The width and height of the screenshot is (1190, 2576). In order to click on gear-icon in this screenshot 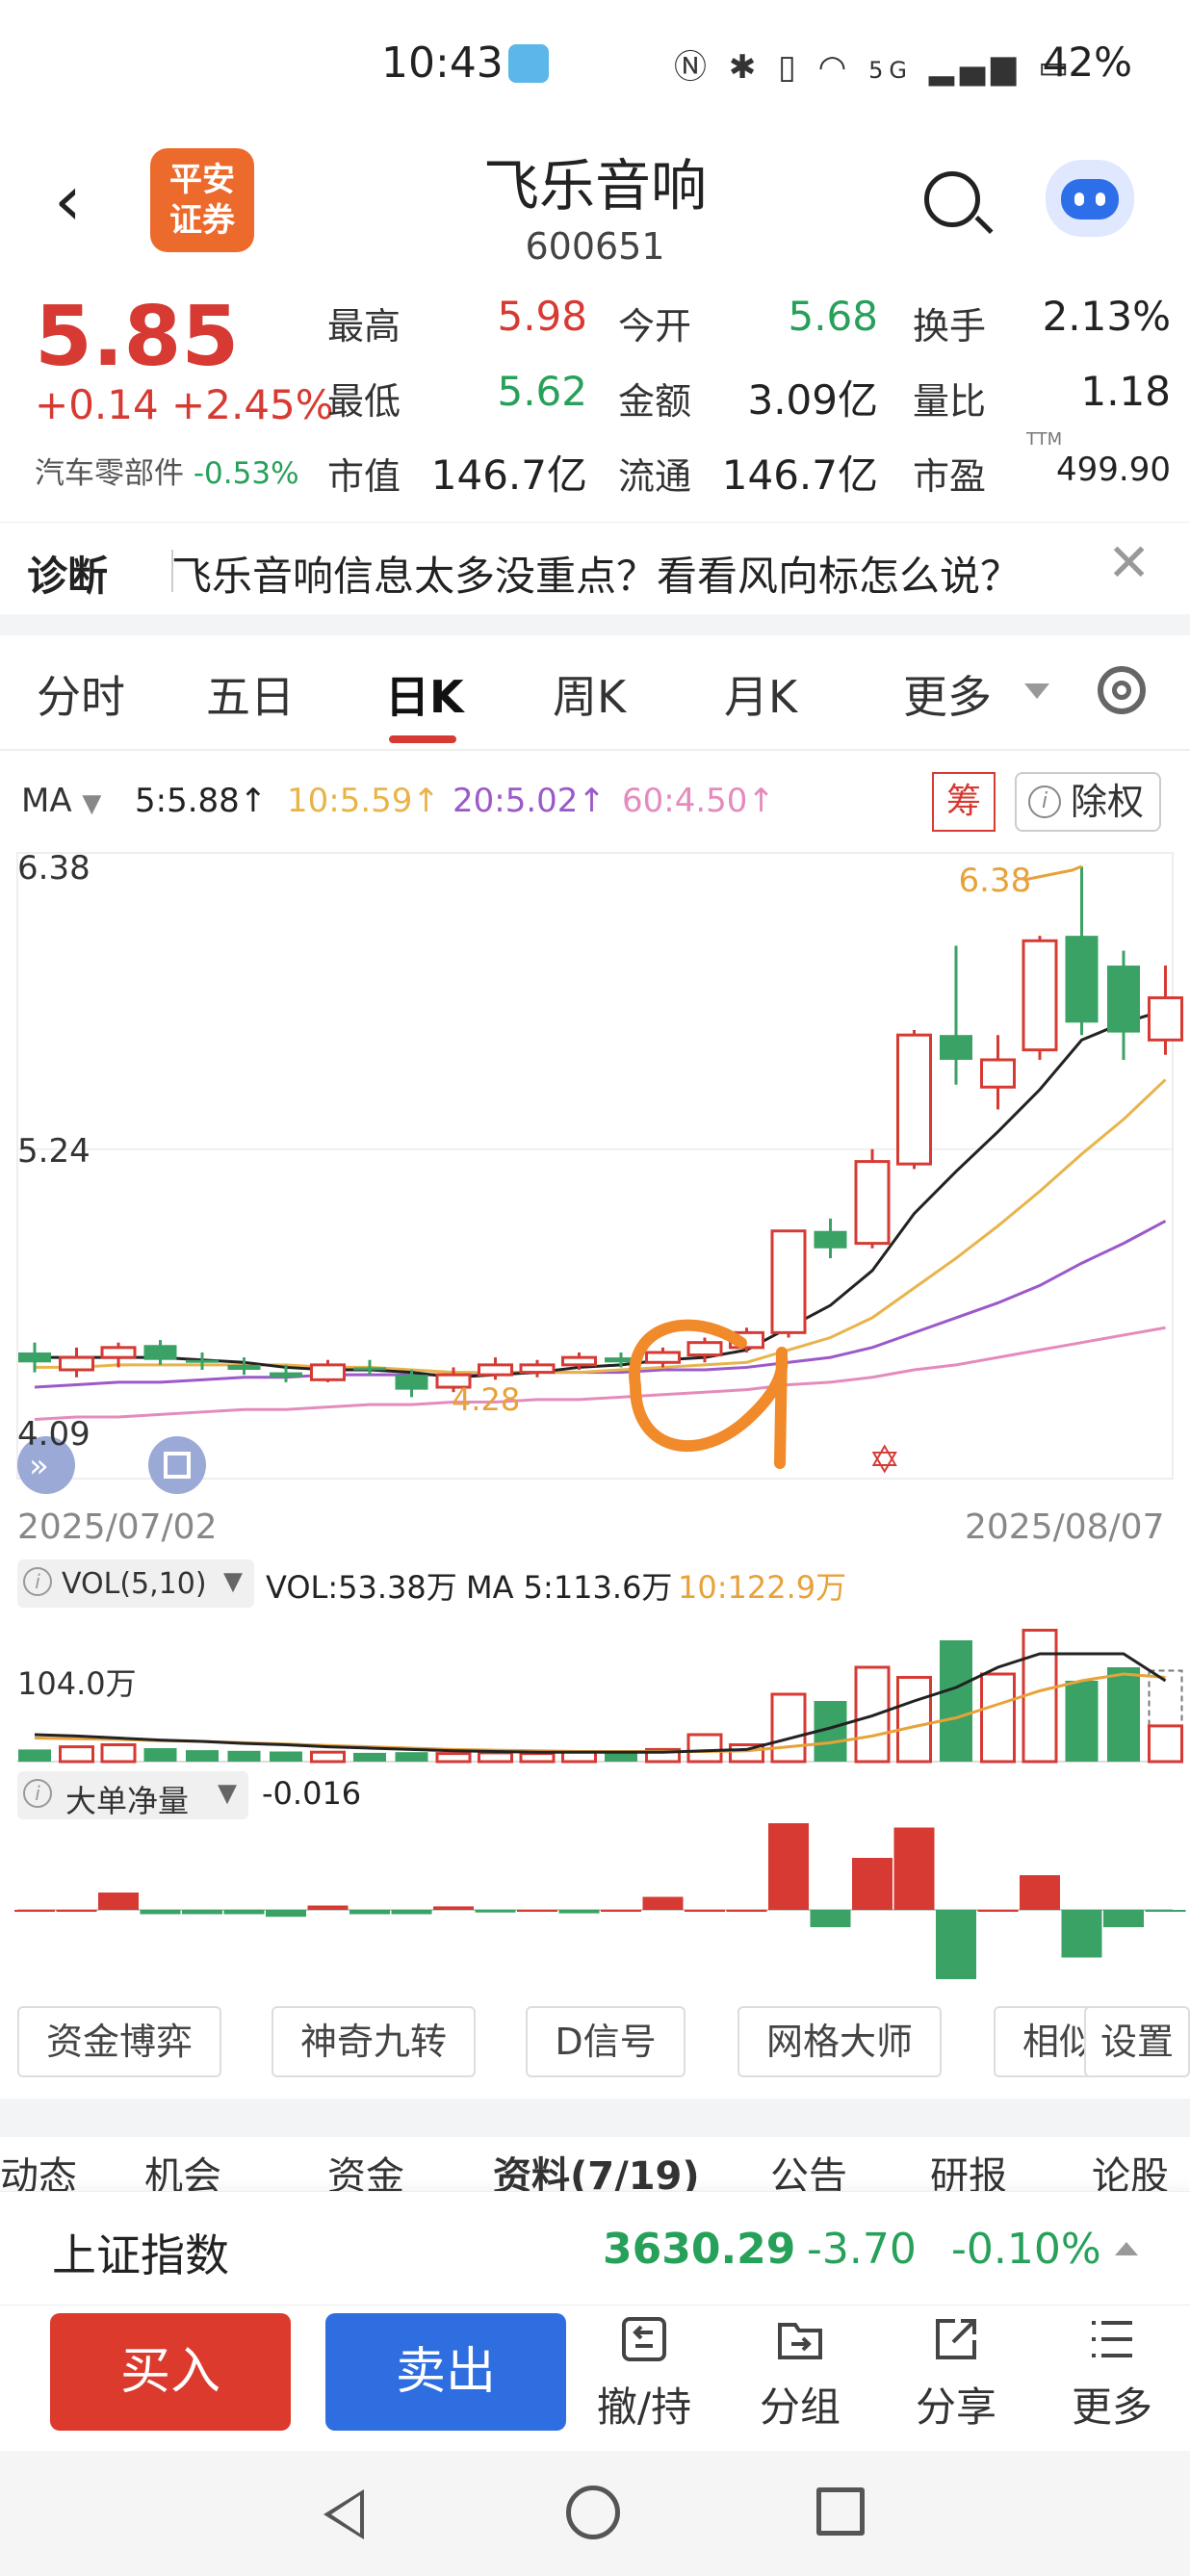, I will do `click(1122, 690)`.